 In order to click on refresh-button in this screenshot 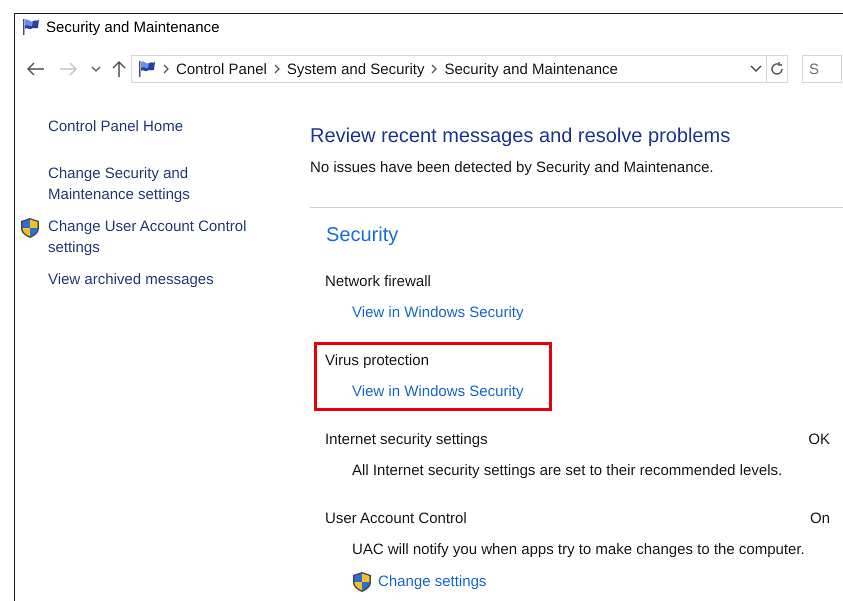, I will do `click(777, 69)`.